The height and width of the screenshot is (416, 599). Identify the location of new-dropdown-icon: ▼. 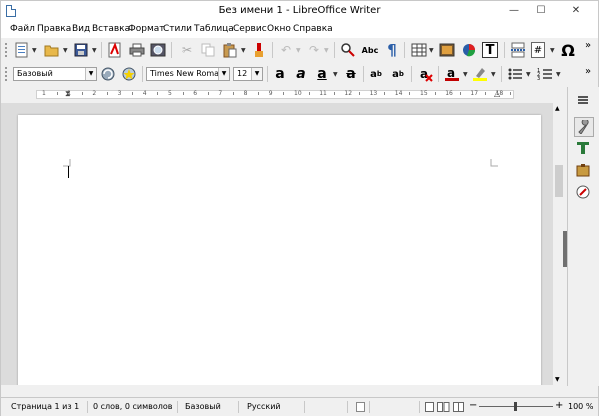
(34, 50).